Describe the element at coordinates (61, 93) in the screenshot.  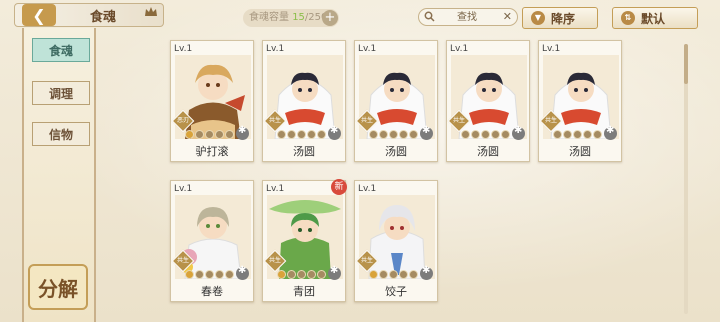
I see `tab-cooking: 调理` at that location.